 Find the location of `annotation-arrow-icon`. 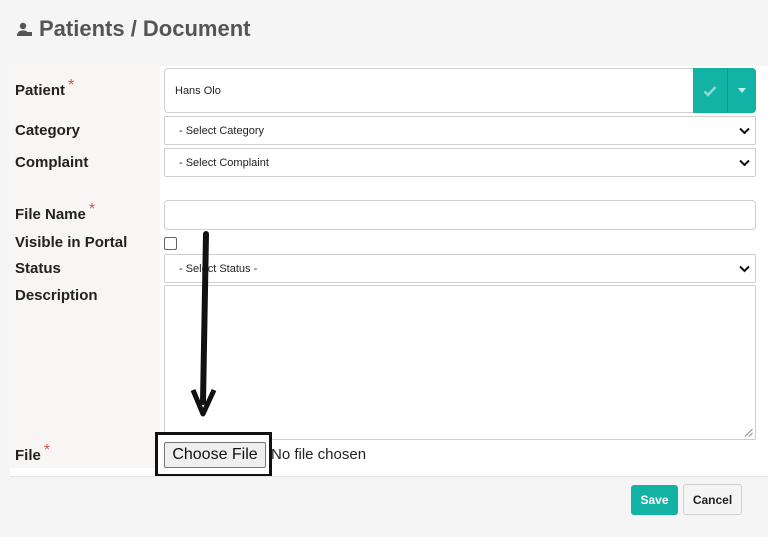

annotation-arrow-icon is located at coordinates (203, 324).